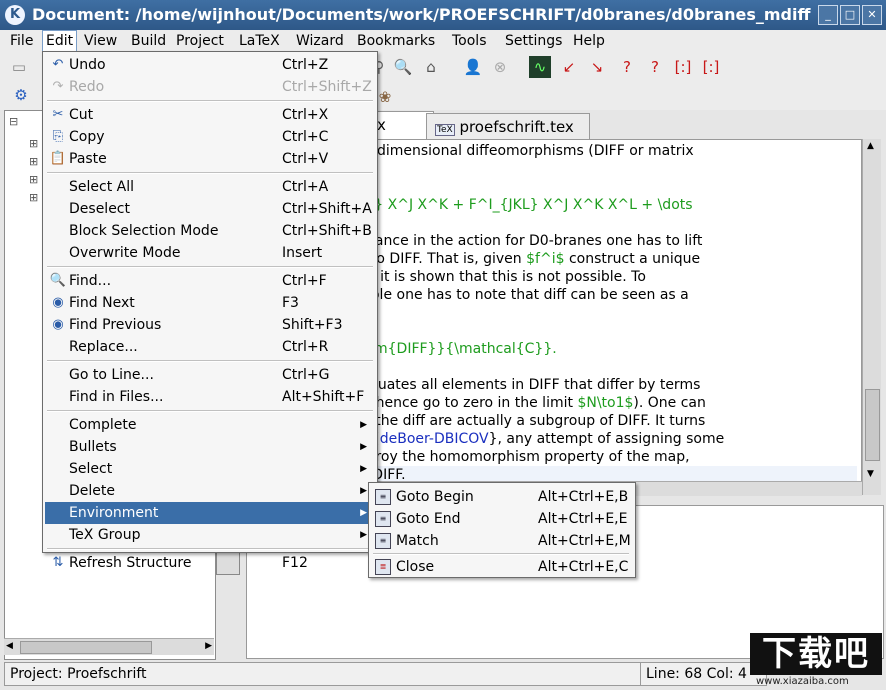 This screenshot has height=690, width=886. I want to click on network-icon: ⌂, so click(431, 67).